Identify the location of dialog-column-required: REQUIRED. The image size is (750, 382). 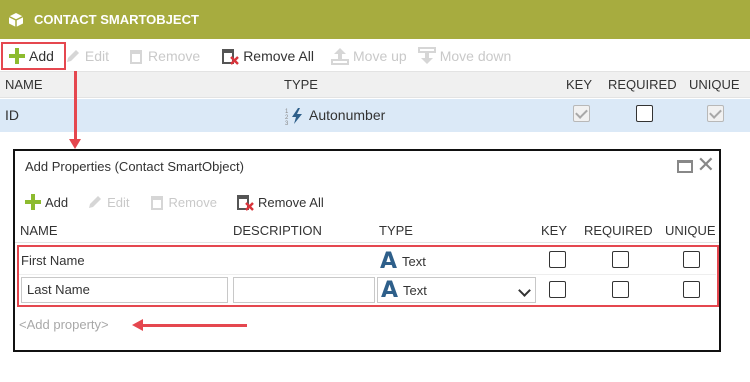
(618, 230).